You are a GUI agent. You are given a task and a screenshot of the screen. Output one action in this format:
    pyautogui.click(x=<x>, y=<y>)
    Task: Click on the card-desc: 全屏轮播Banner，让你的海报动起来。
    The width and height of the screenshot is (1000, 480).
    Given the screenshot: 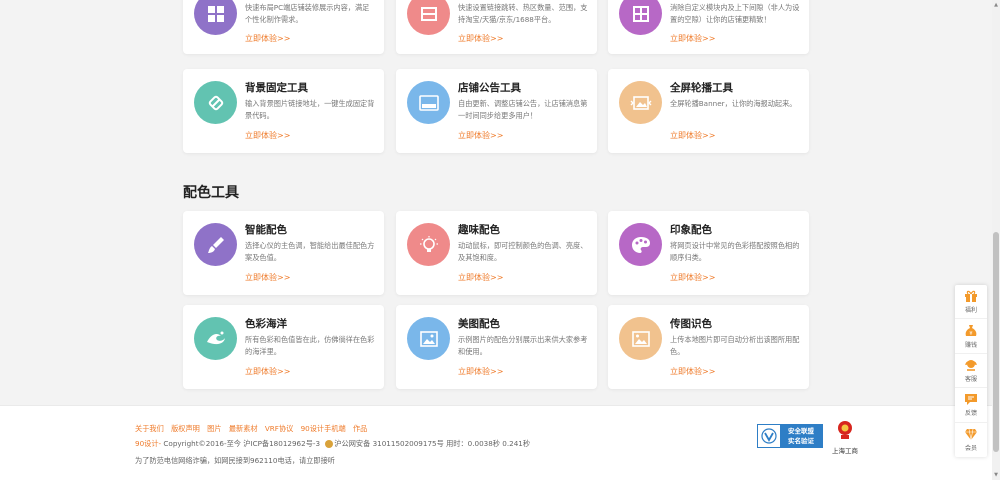 What is the action you would take?
    pyautogui.click(x=733, y=103)
    